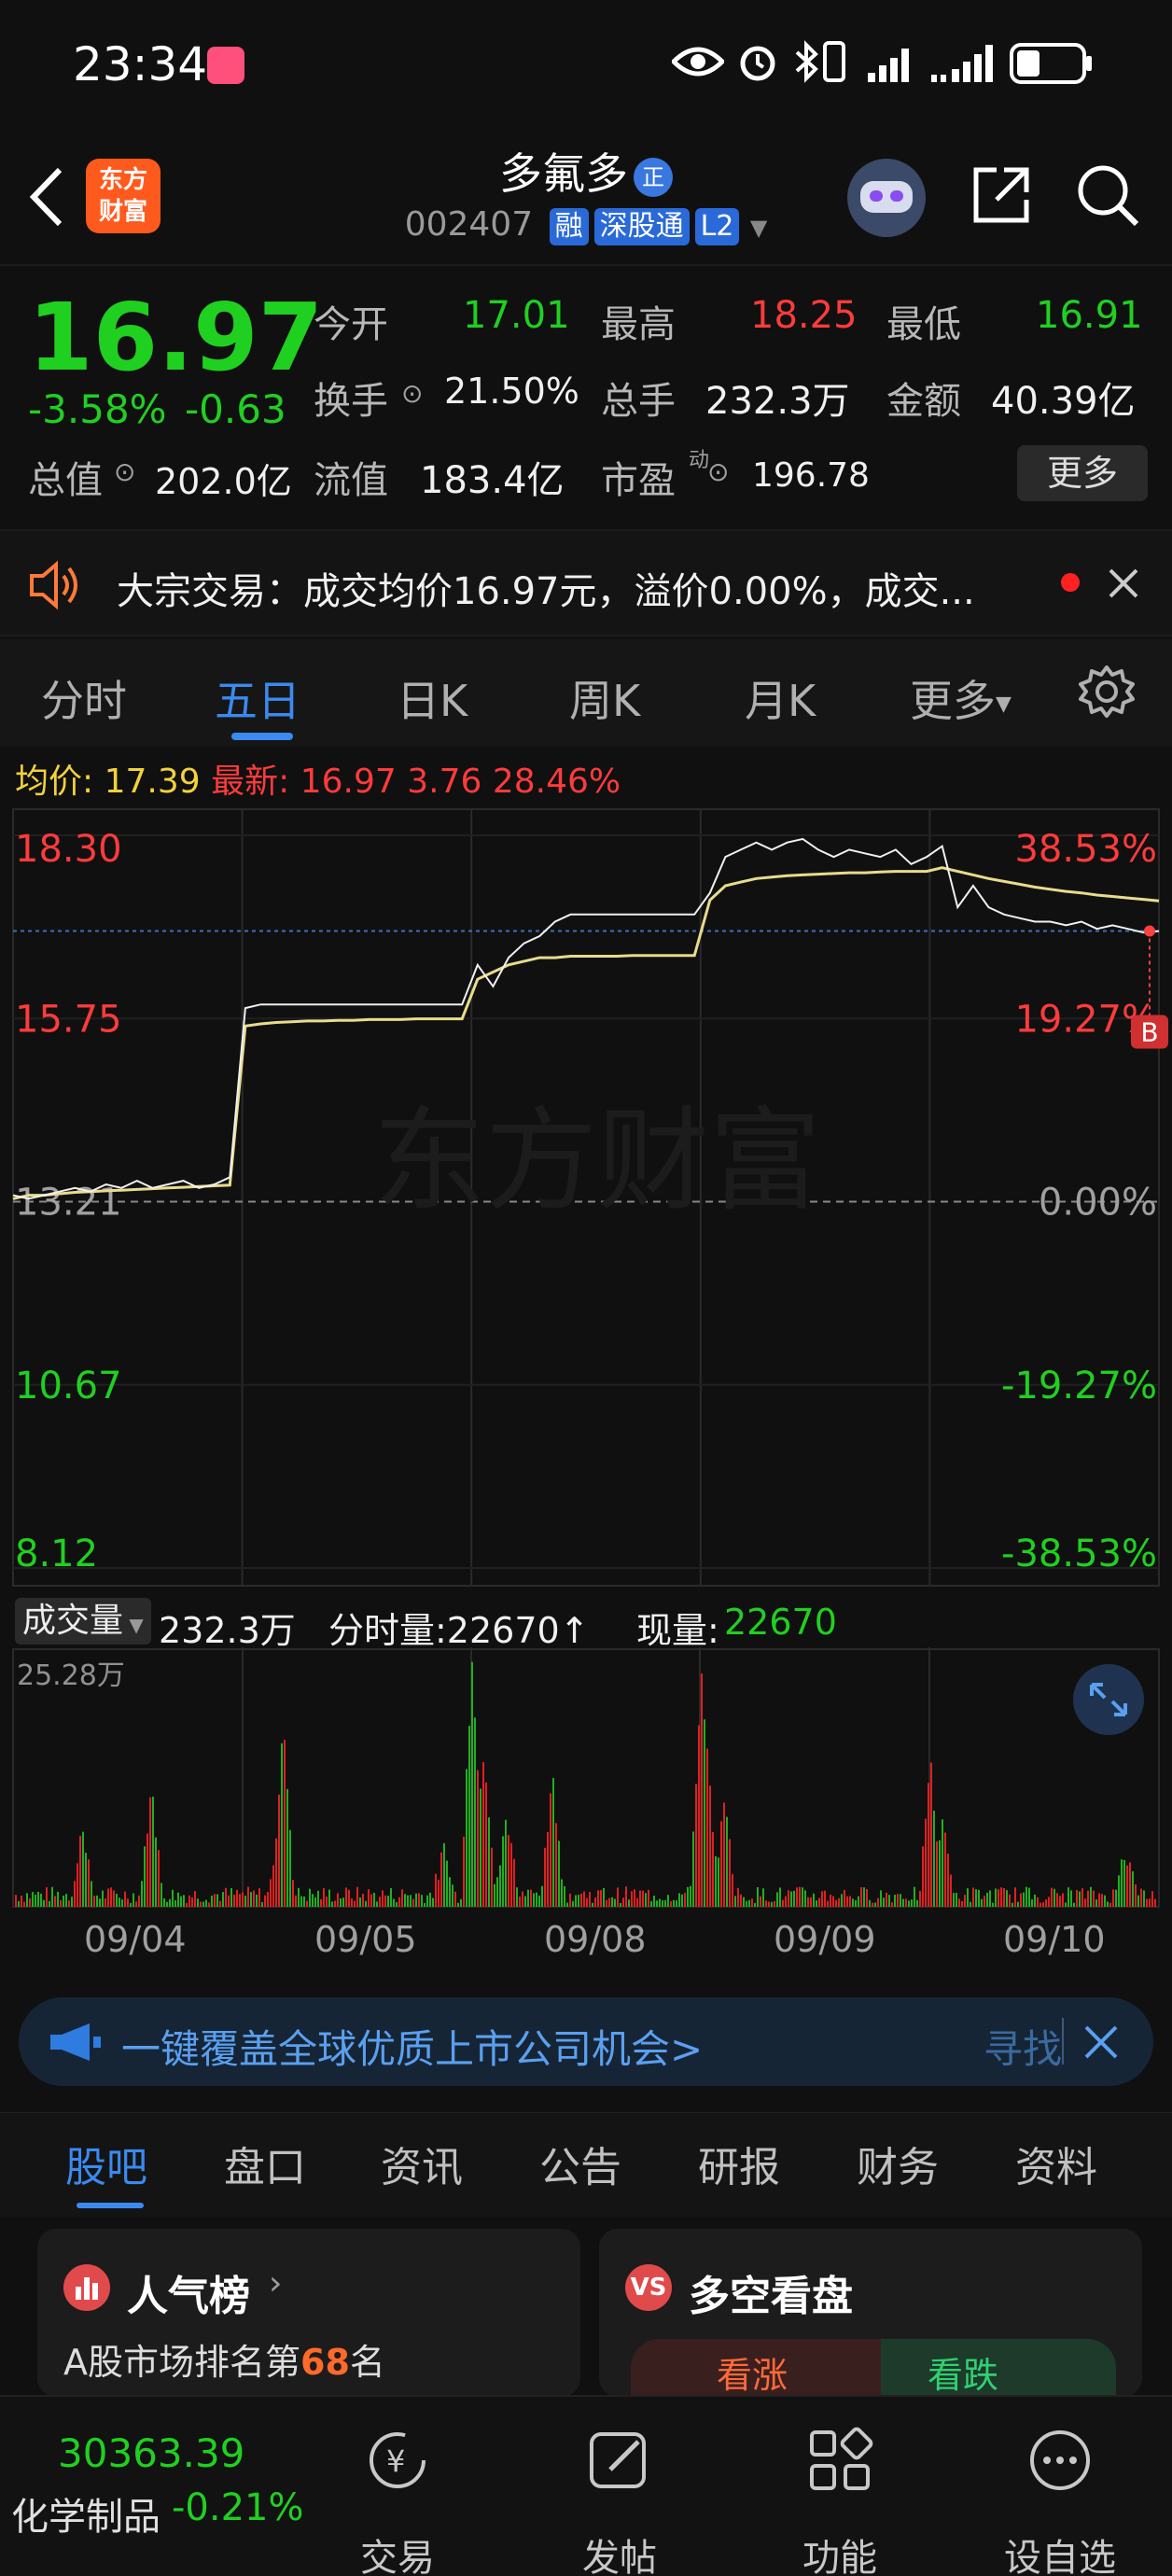 This screenshot has width=1172, height=2576. Describe the element at coordinates (638, 401) in the screenshot. I see `volume-label: 总手` at that location.